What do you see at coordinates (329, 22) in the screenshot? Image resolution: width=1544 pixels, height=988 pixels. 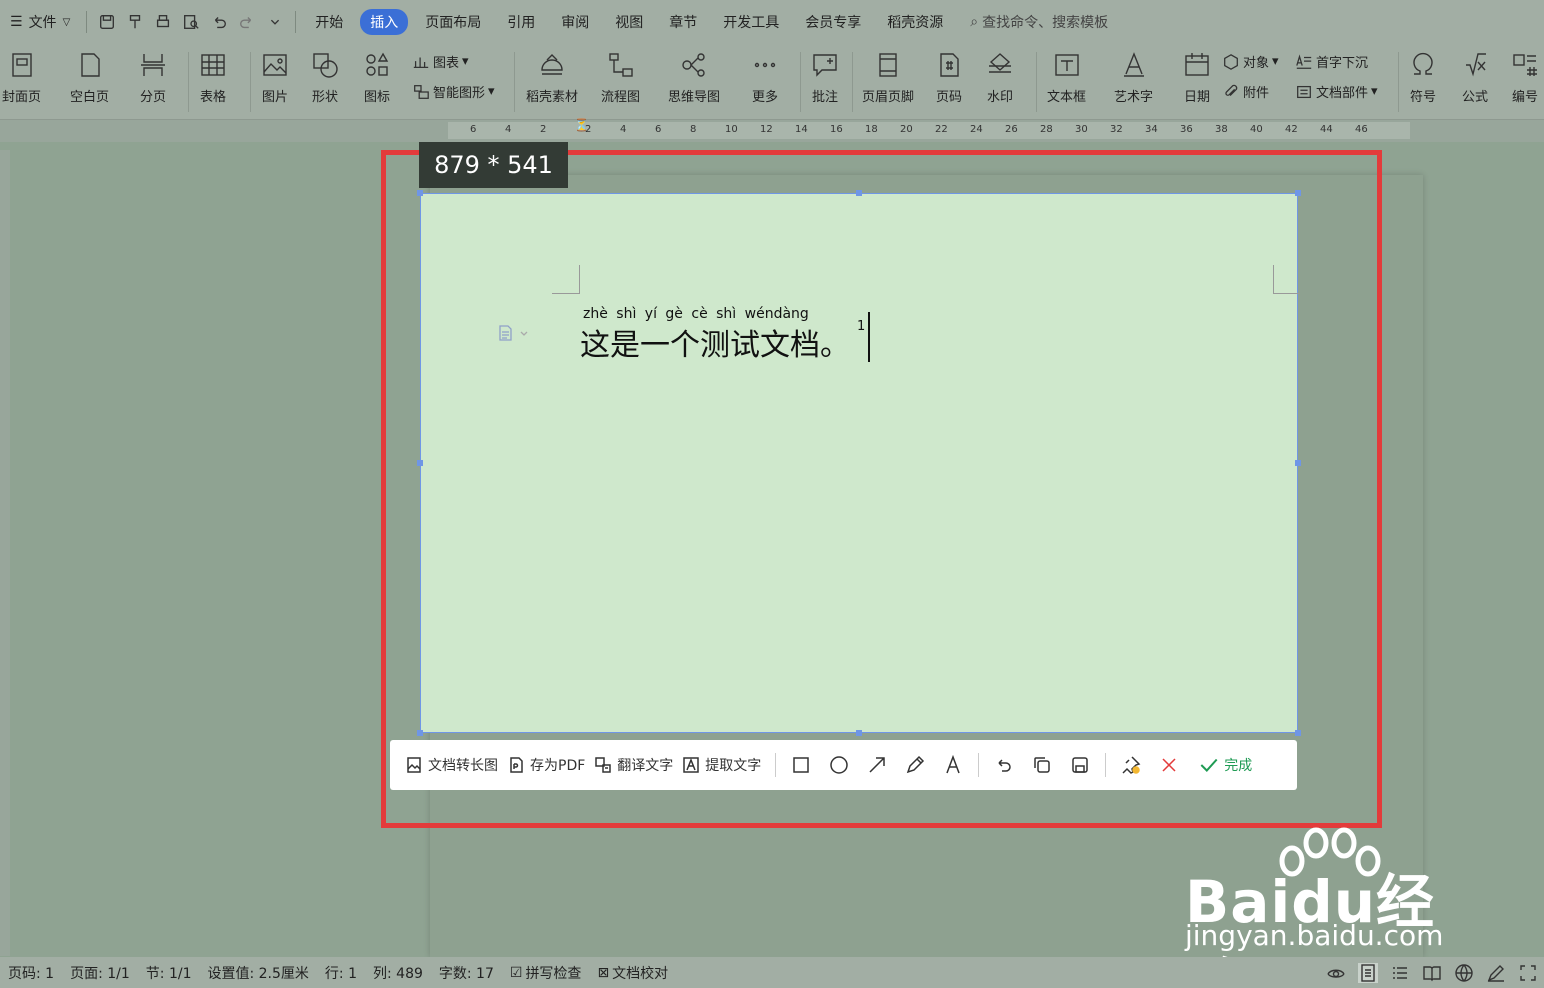 I see `tab-home: 开始` at bounding box center [329, 22].